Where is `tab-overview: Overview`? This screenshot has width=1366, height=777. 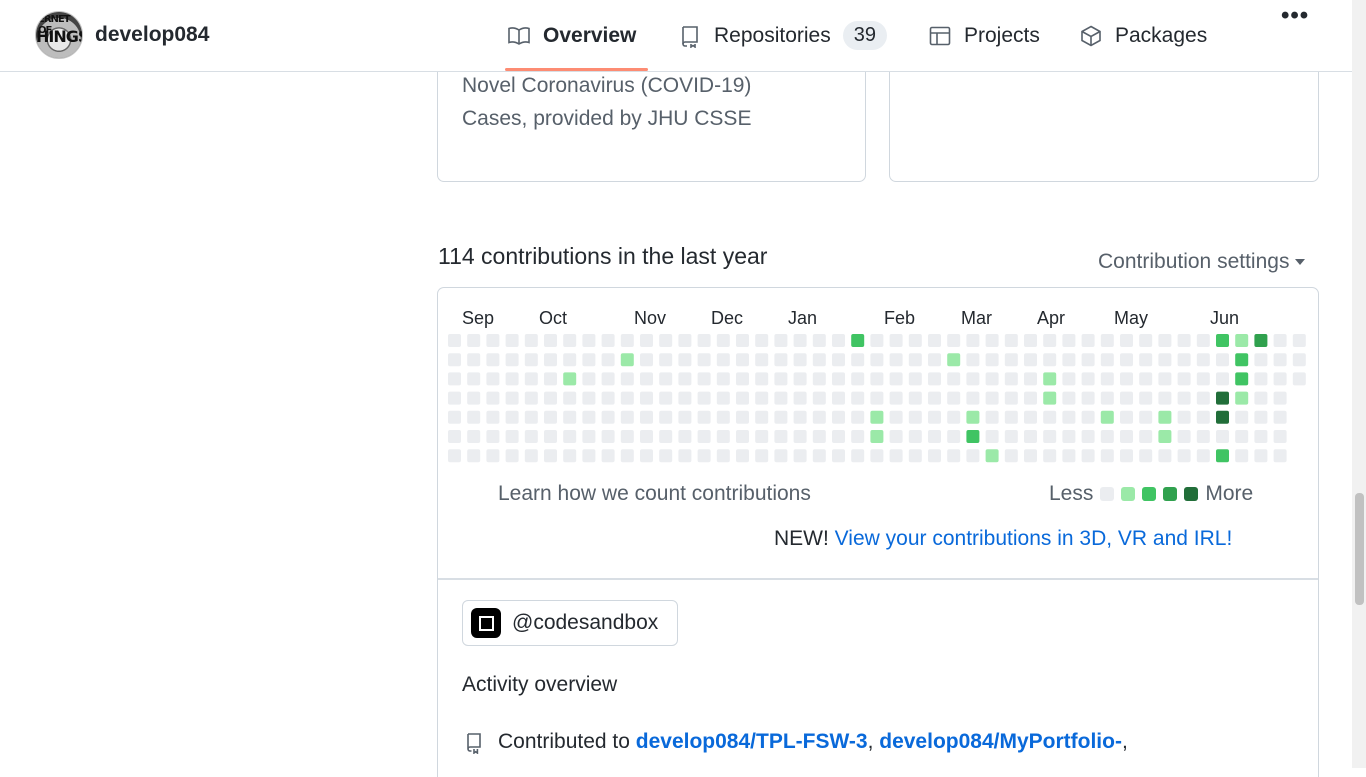
tab-overview: Overview is located at coordinates (576, 35).